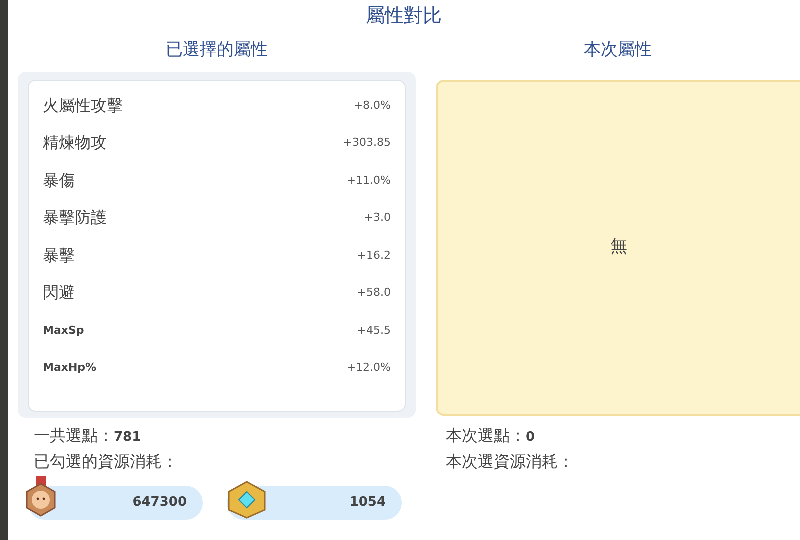 The height and width of the screenshot is (540, 800). Describe the element at coordinates (404, 16) in the screenshot. I see `dialog-title: 屬性對比` at that location.